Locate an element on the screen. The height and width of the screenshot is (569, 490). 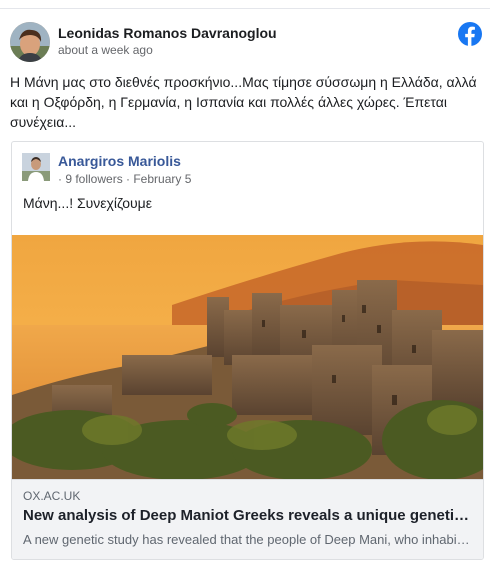
post-timestamp: about a week ago is located at coordinates (105, 50).